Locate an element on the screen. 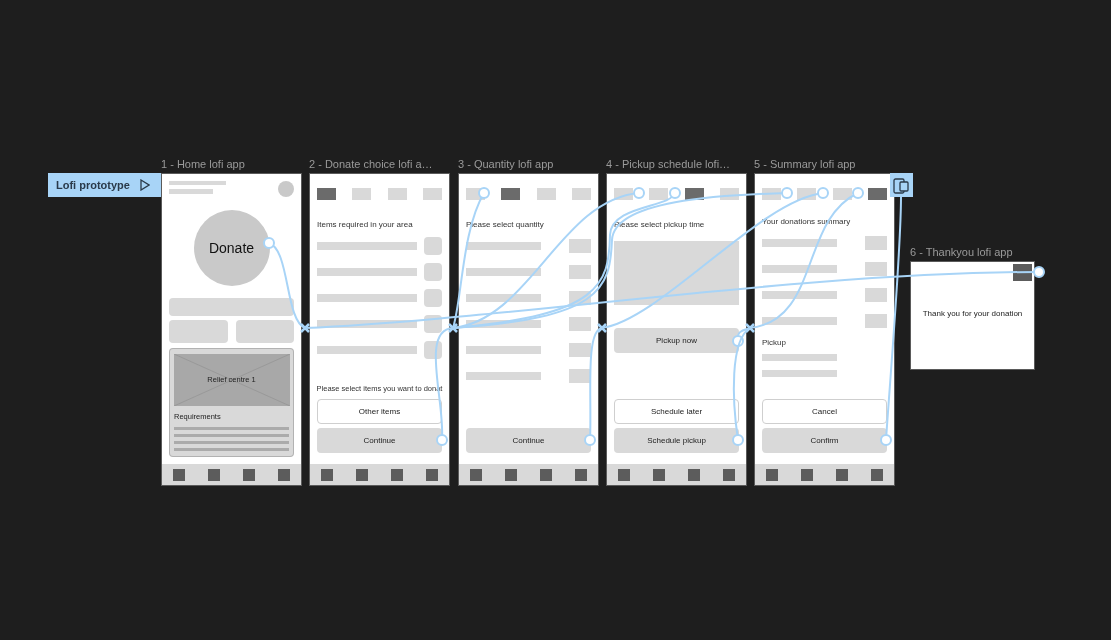  flow-label: Lofi prototype is located at coordinates (93, 185).